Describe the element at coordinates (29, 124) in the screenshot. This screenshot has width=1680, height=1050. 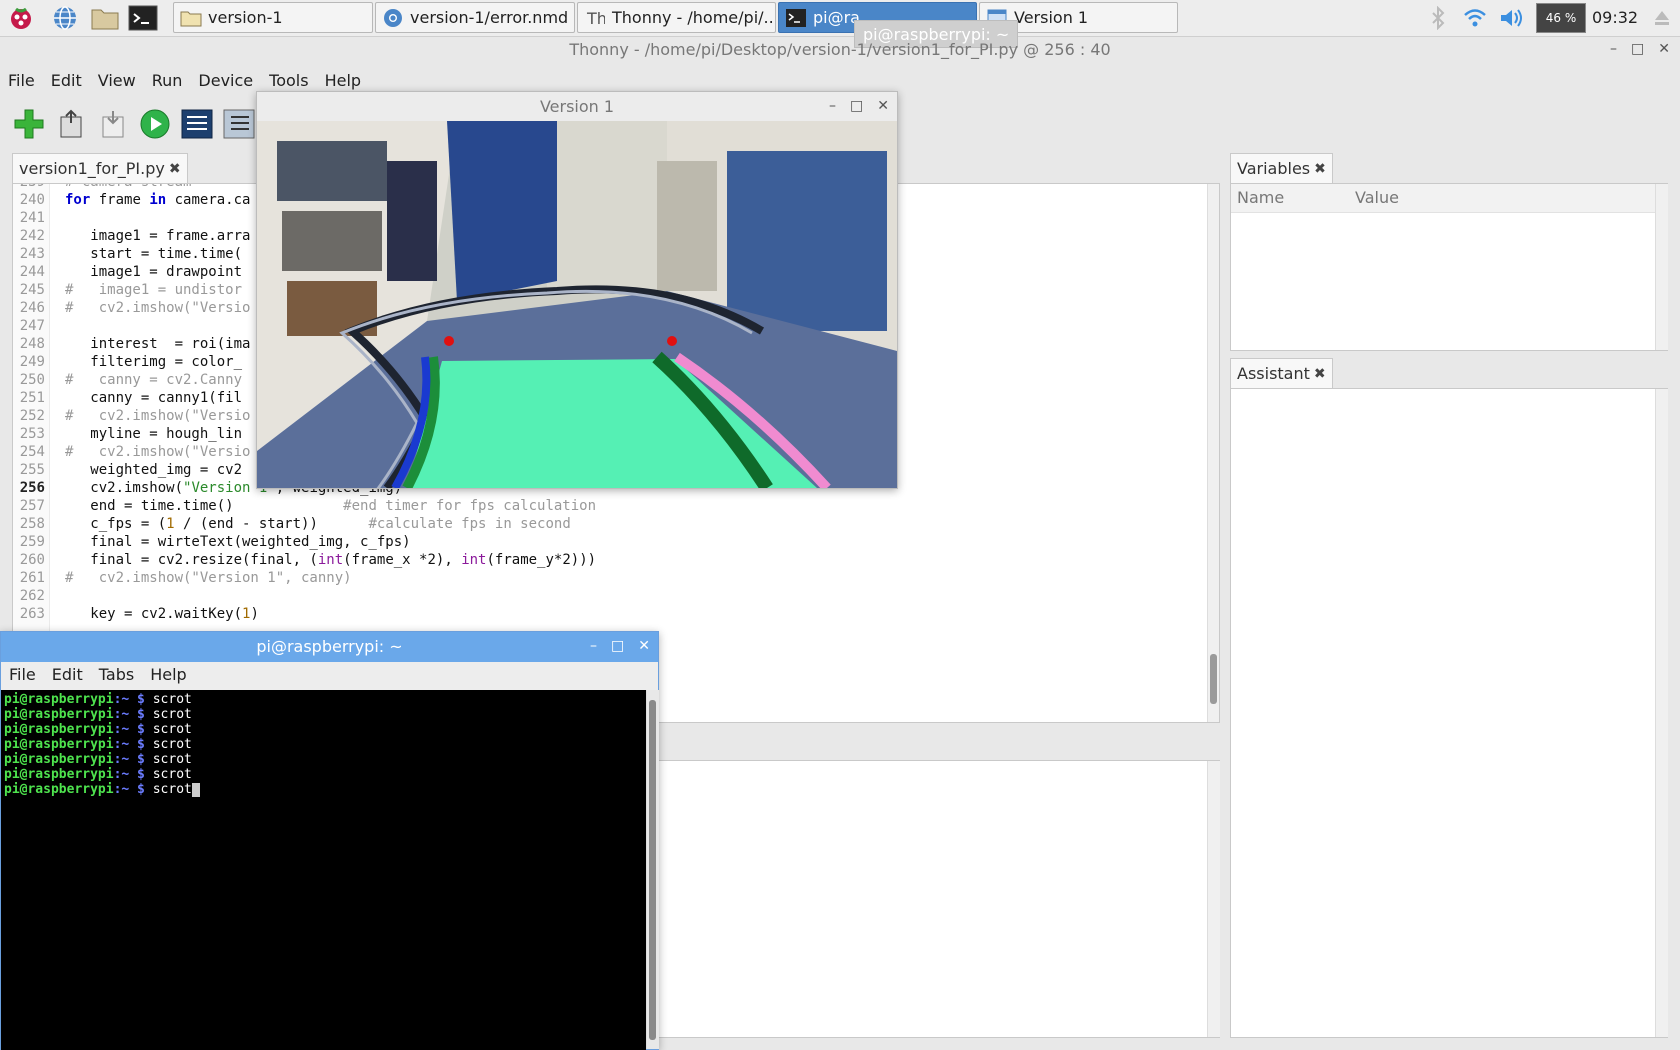
I see `new-file-button` at that location.